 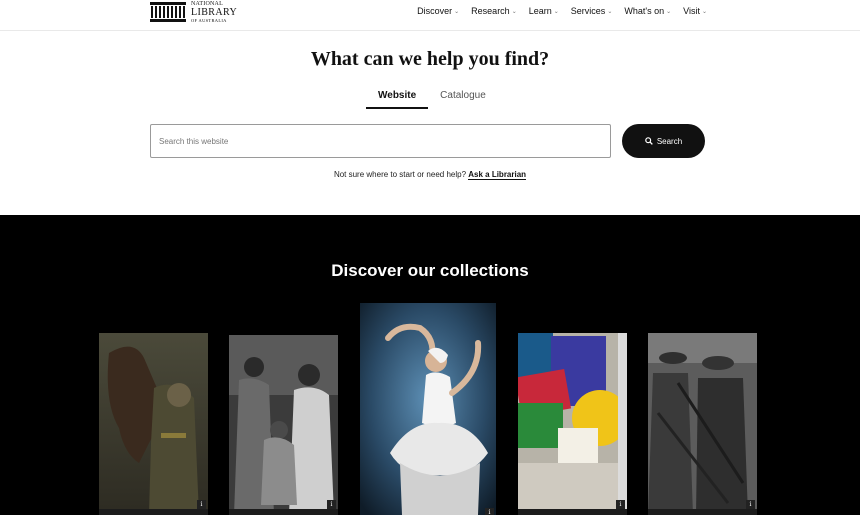 I want to click on collection-card-ballerina: i, so click(x=428, y=409).